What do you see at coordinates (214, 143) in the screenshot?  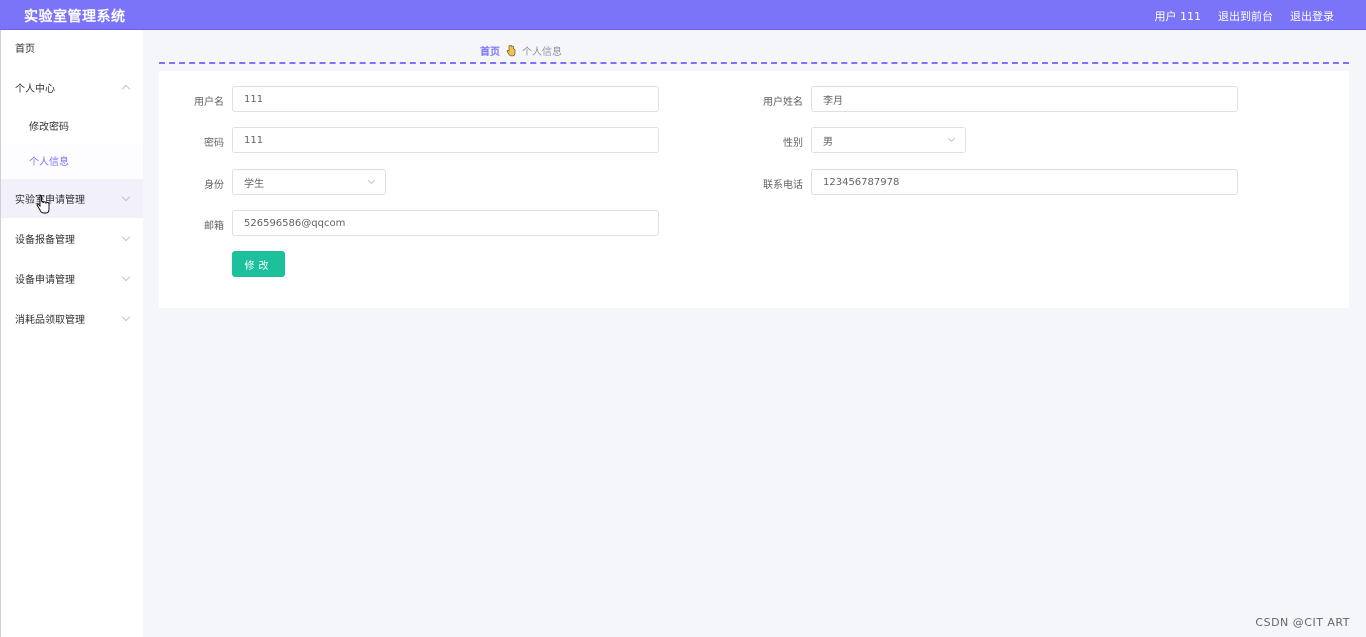 I see `password-label: 密码` at bounding box center [214, 143].